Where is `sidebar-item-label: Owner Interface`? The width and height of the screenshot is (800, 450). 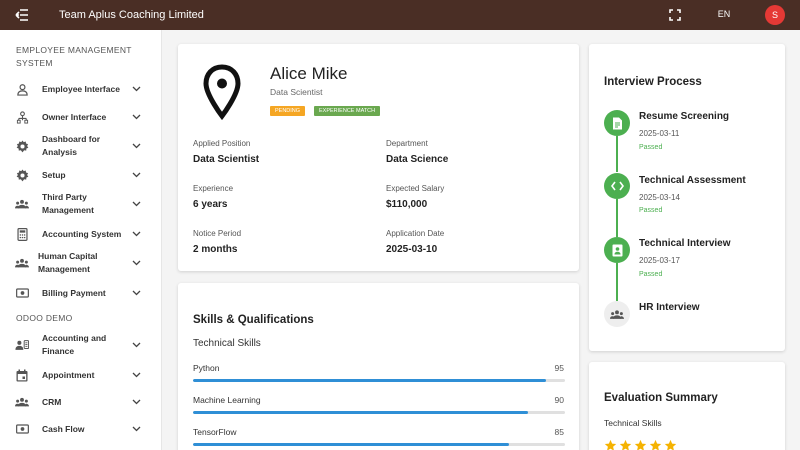
sidebar-item-label: Owner Interface is located at coordinates (74, 117).